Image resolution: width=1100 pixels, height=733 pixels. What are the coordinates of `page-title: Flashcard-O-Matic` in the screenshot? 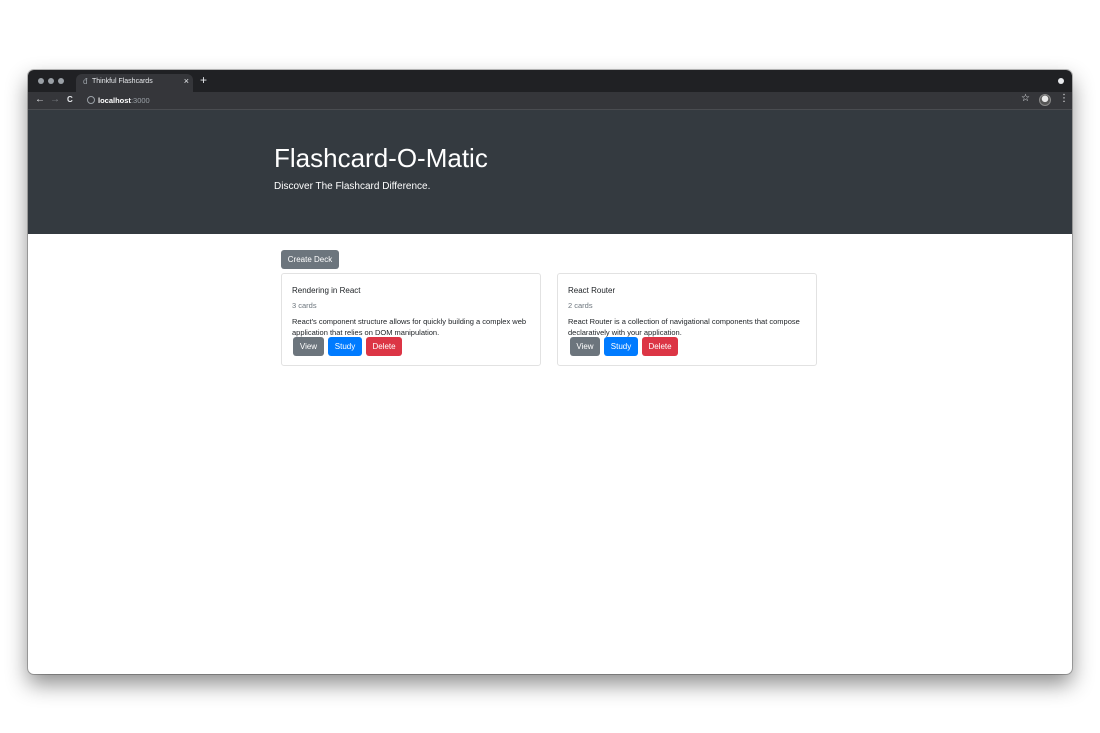 It's located at (381, 158).